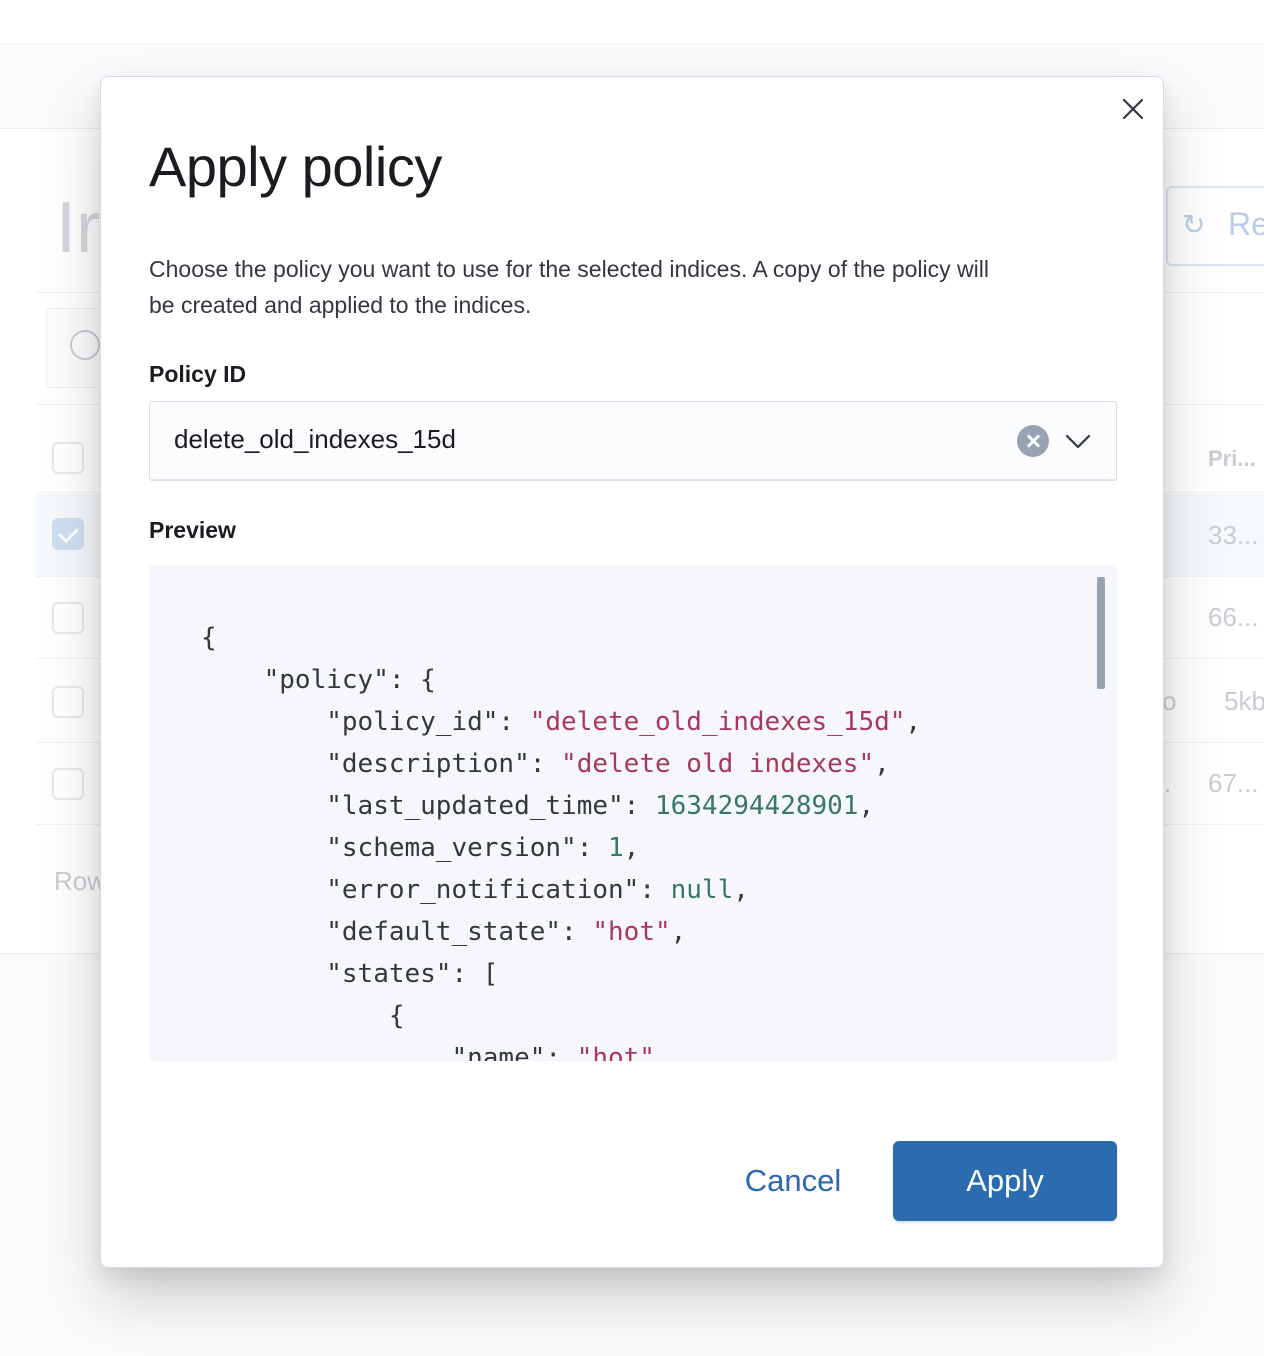 The height and width of the screenshot is (1356, 1264). Describe the element at coordinates (718, 764) in the screenshot. I see `code-string: "delete old indexes"` at that location.